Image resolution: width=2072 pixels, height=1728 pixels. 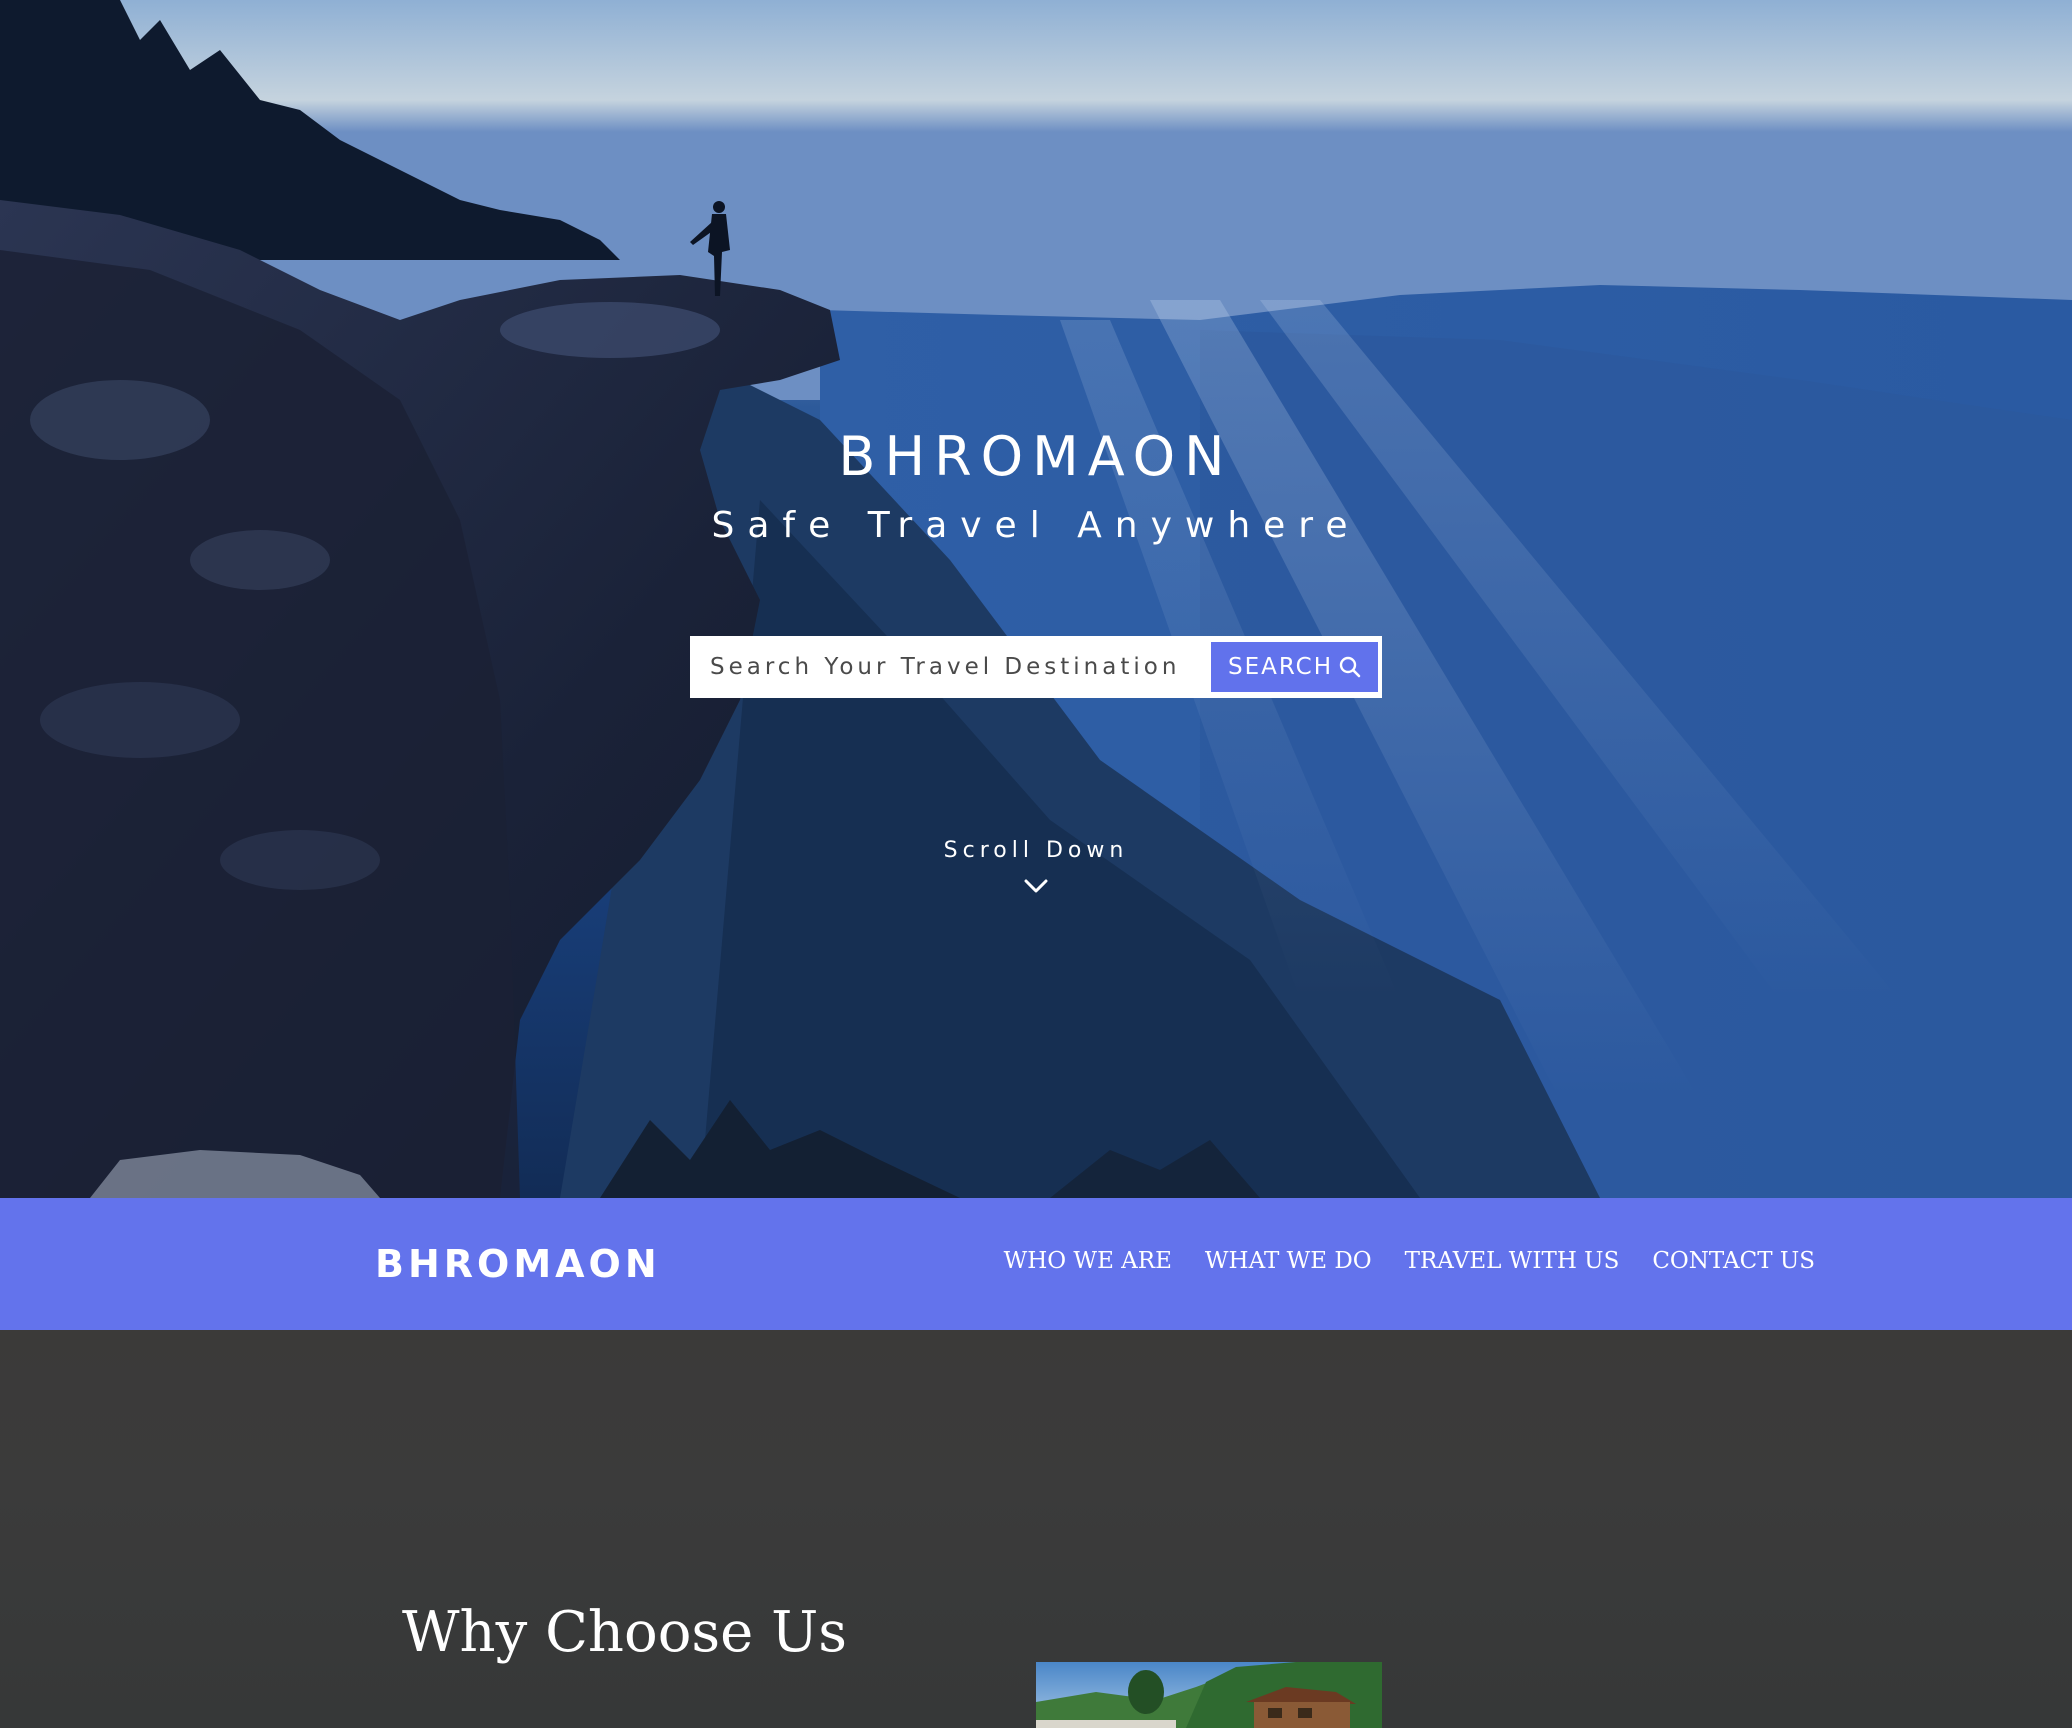 What do you see at coordinates (1036, 525) in the screenshot?
I see `hero-tagline: Safe Travel Anywhere` at bounding box center [1036, 525].